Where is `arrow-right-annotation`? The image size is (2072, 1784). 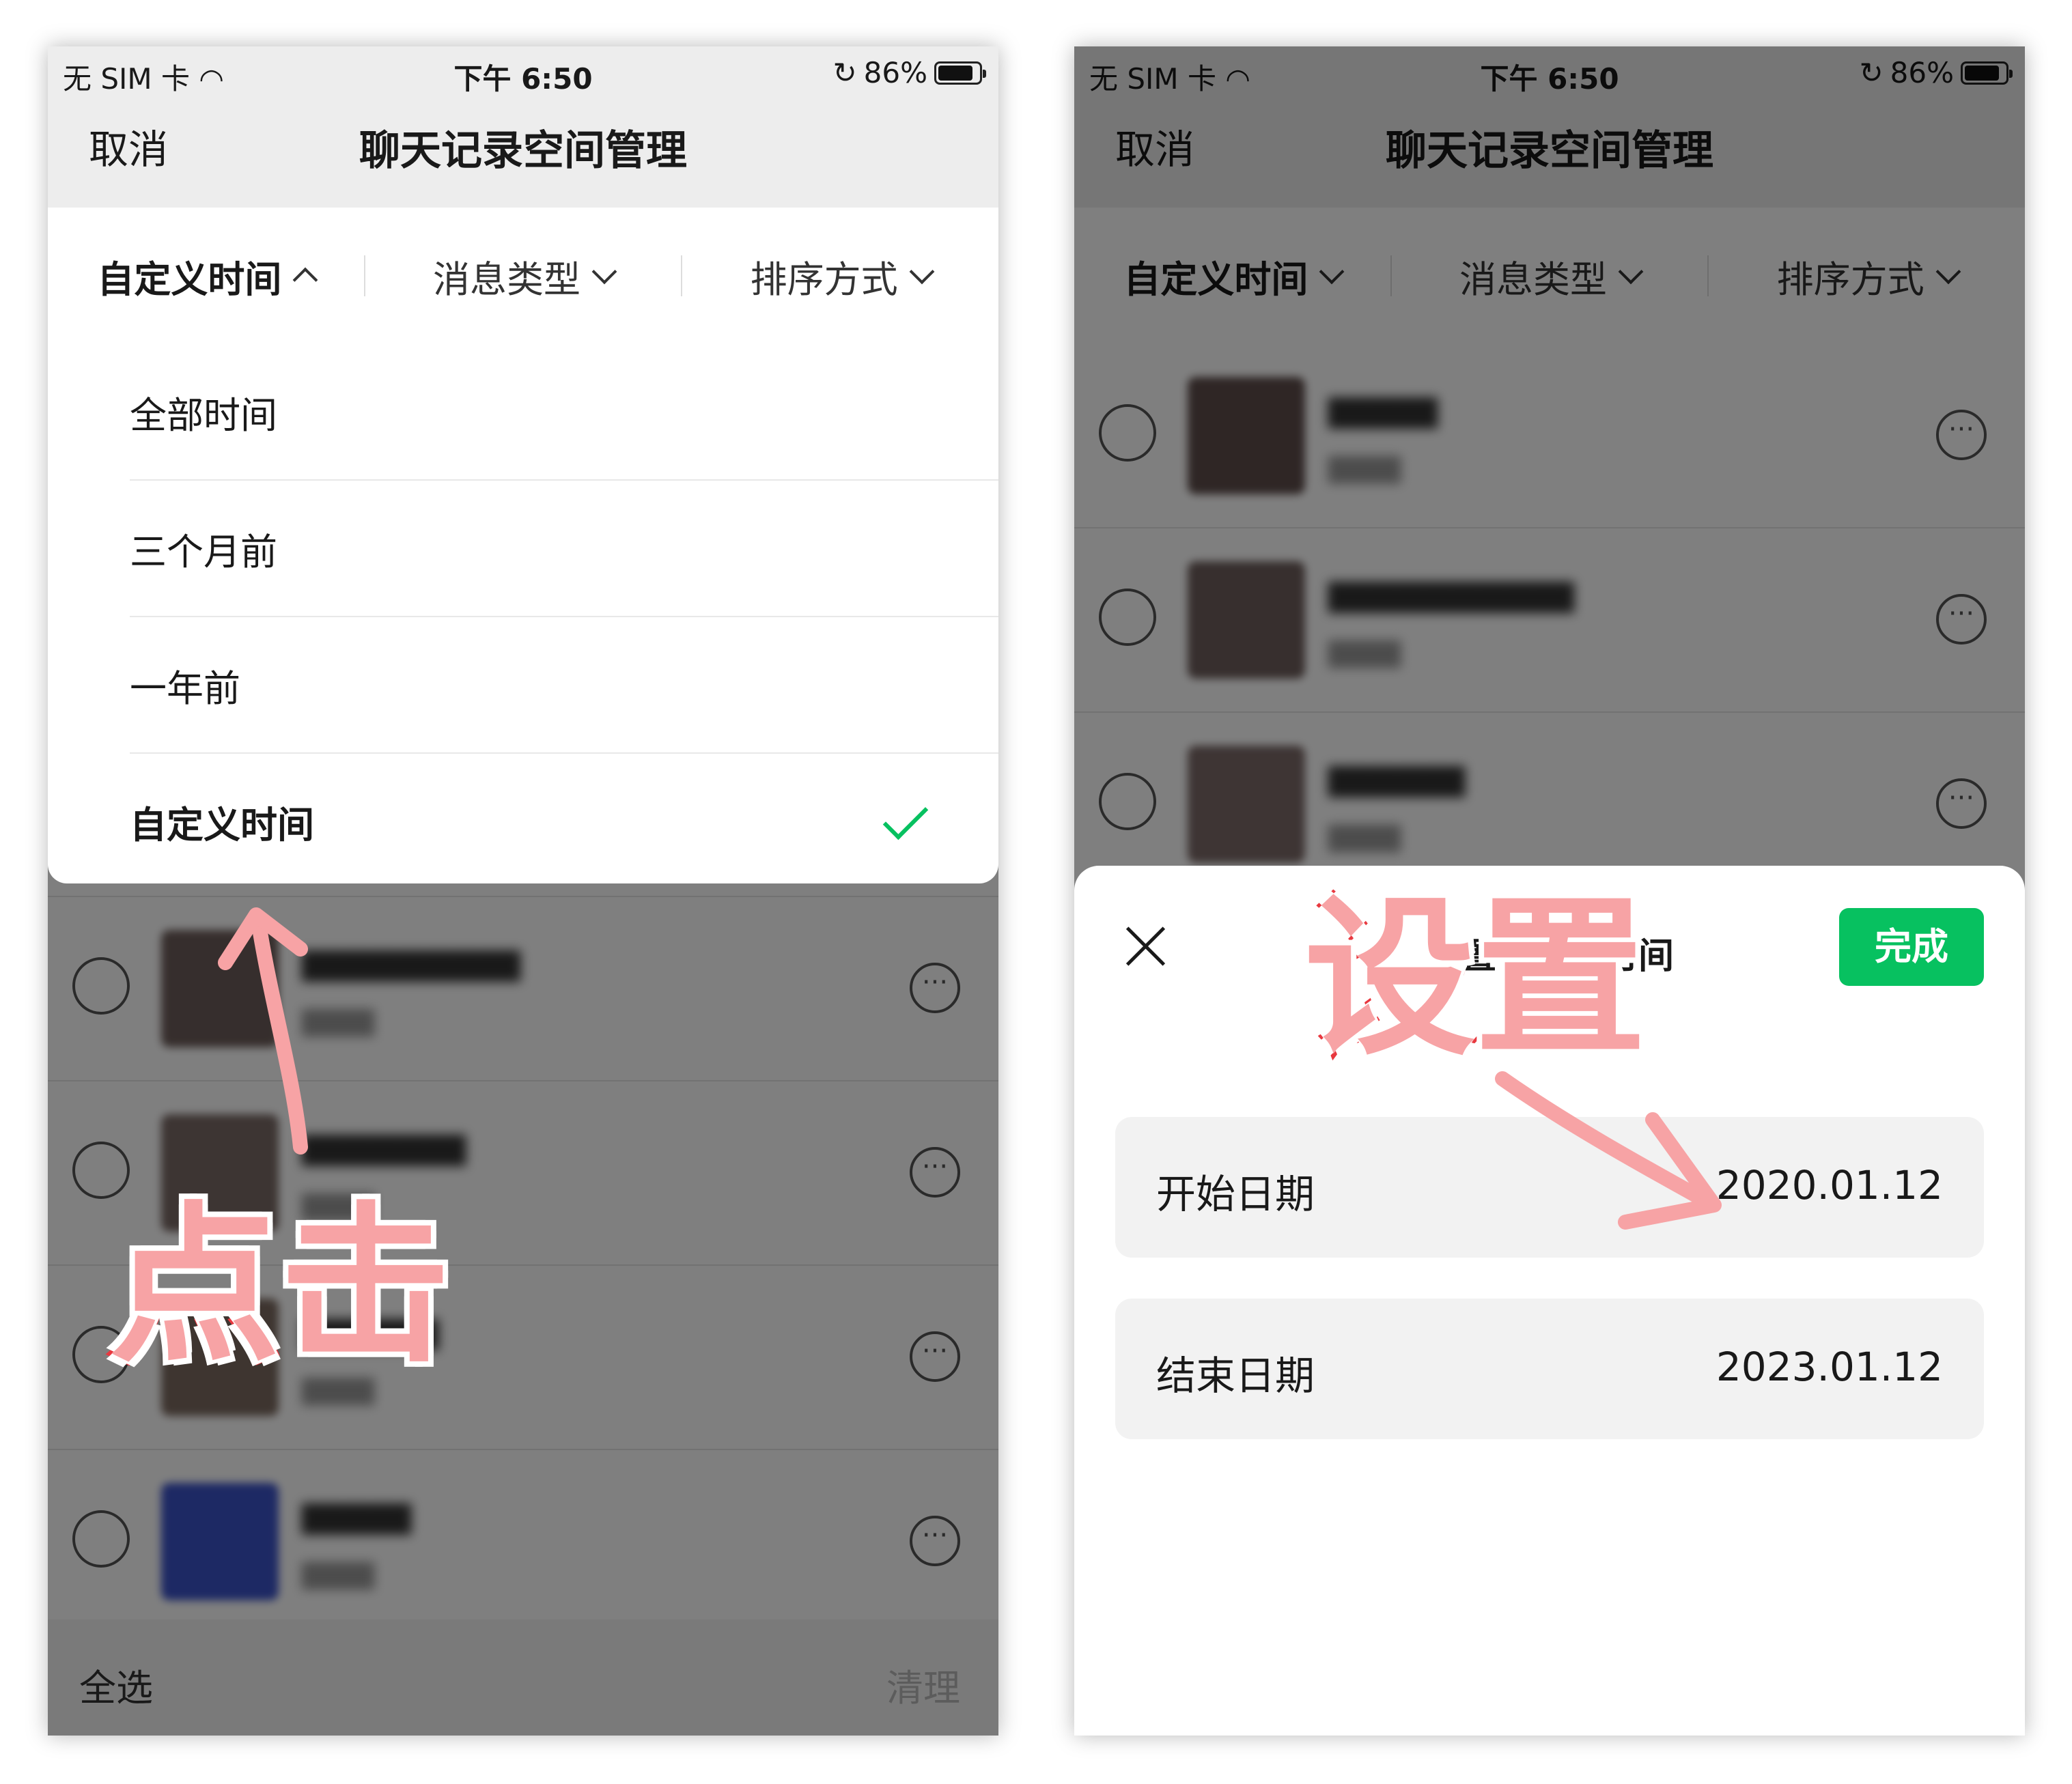 arrow-right-annotation is located at coordinates (1608, 1150).